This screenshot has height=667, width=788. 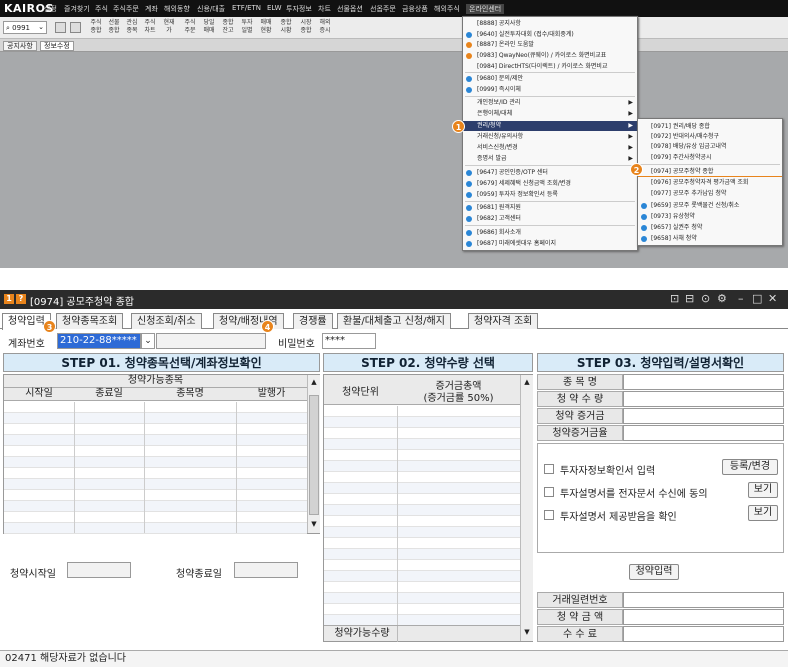 I want to click on dropdown-item: [8888] 공지사항, so click(x=550, y=24).